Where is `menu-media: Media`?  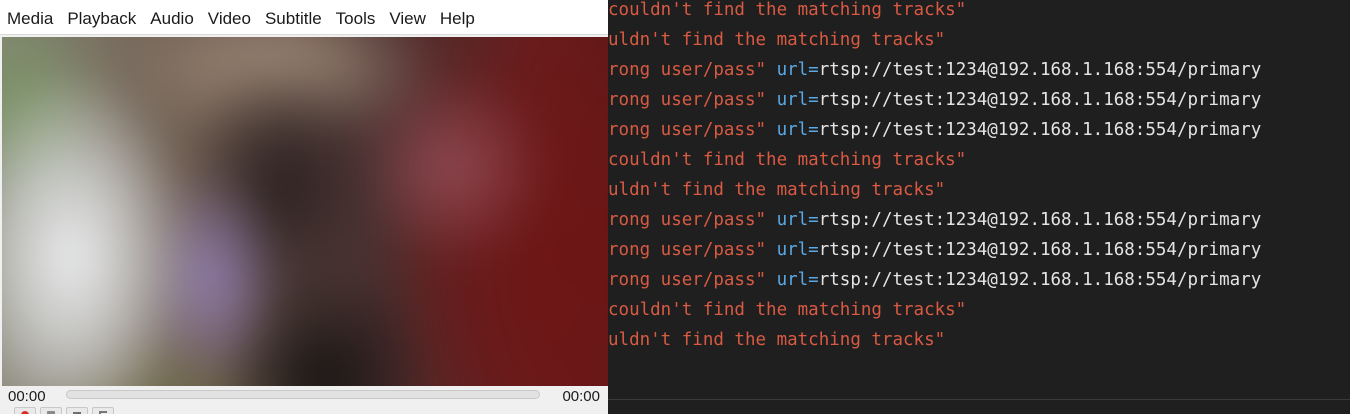
menu-media: Media is located at coordinates (30, 17).